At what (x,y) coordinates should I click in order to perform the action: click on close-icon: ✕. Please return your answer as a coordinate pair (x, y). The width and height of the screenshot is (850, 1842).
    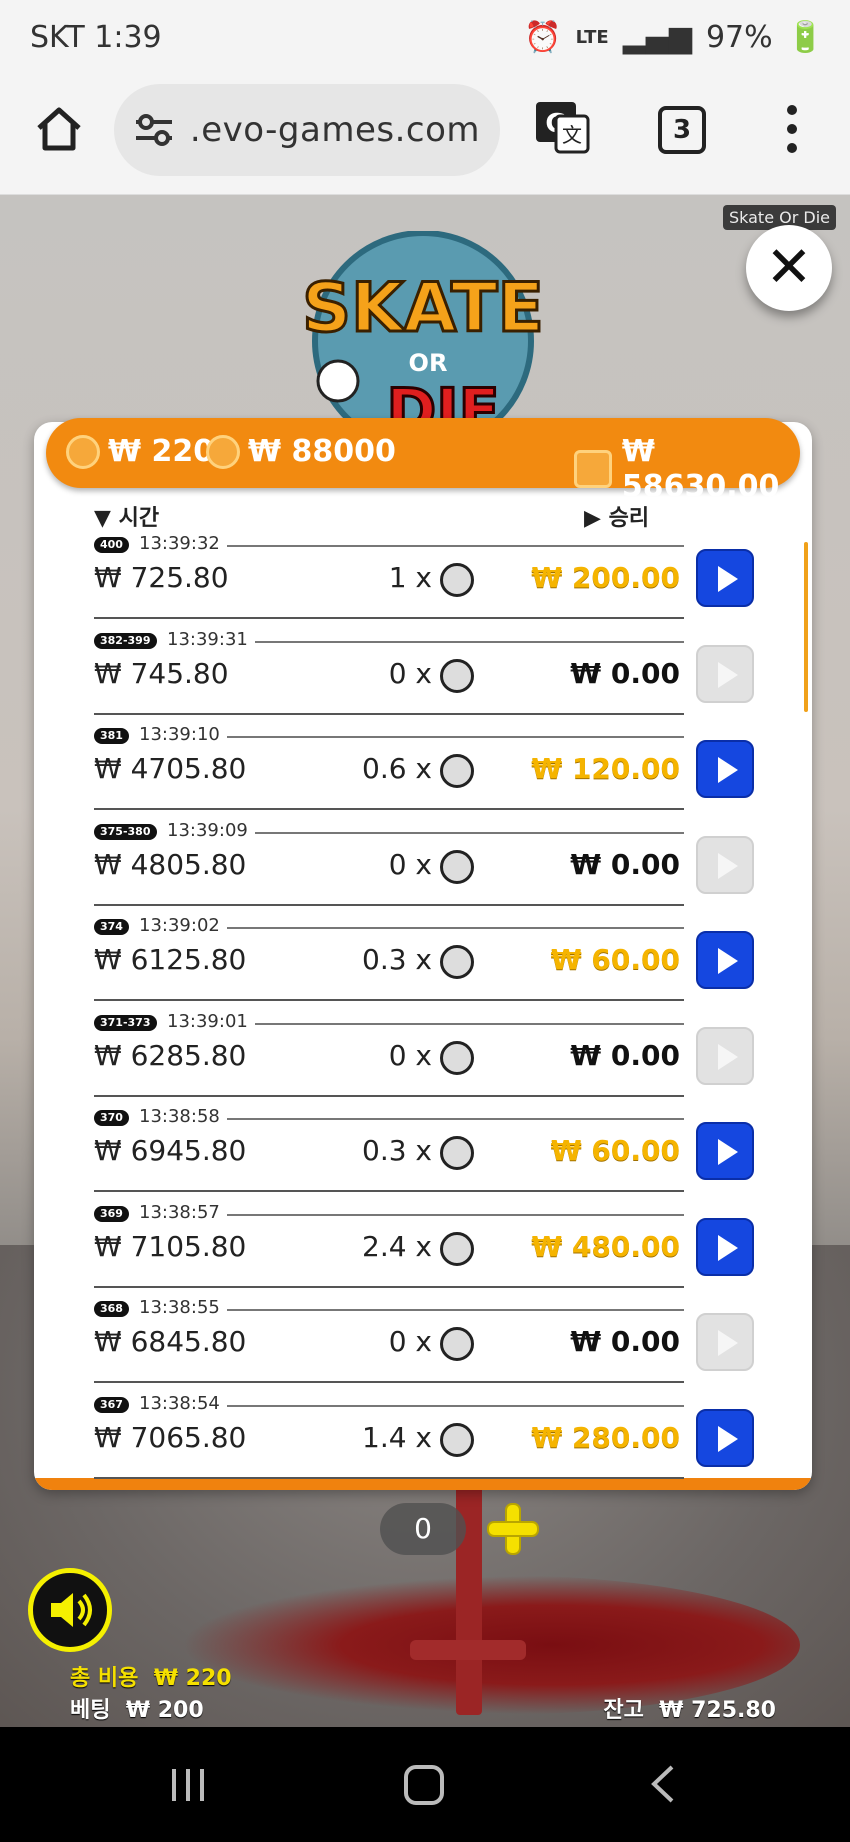
    Looking at the image, I should click on (789, 267).